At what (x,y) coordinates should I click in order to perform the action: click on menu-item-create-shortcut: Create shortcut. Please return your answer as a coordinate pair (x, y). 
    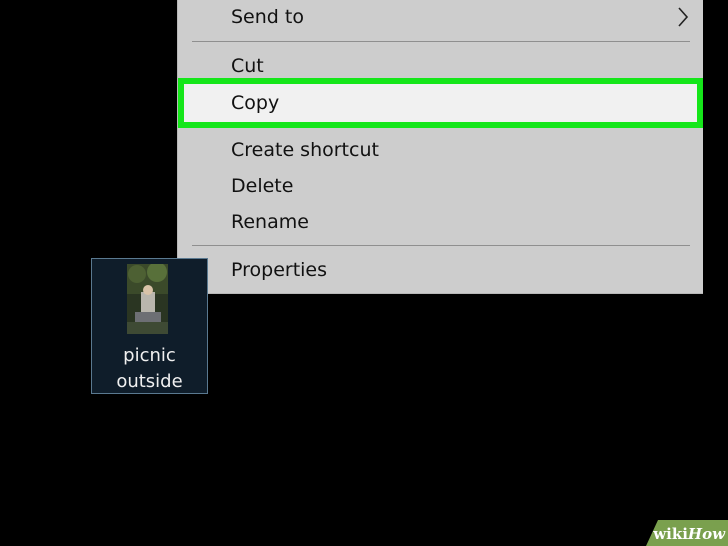
    Looking at the image, I should click on (440, 150).